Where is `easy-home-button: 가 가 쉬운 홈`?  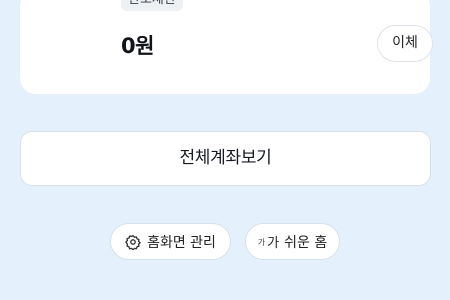 easy-home-button: 가 가 쉬운 홈 is located at coordinates (292, 241).